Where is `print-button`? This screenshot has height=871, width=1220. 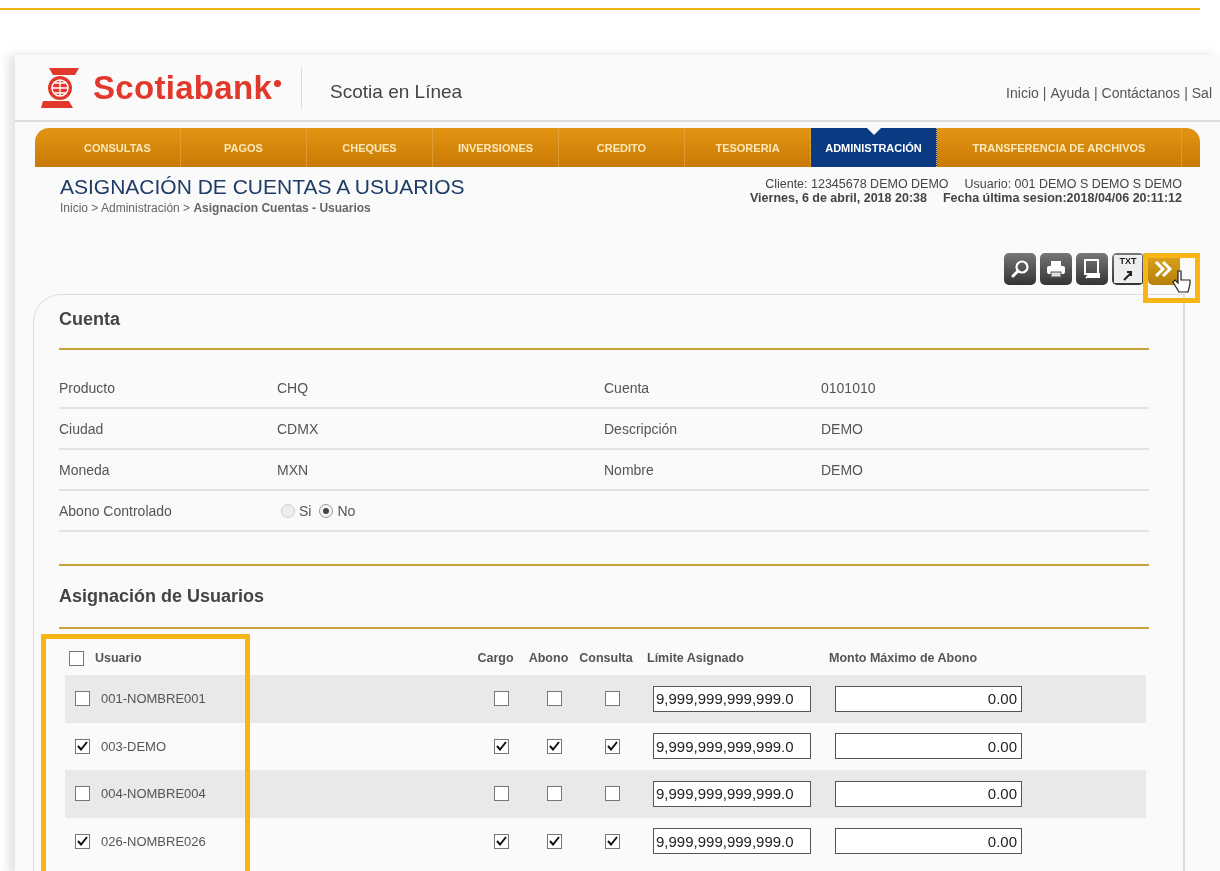
print-button is located at coordinates (1056, 269).